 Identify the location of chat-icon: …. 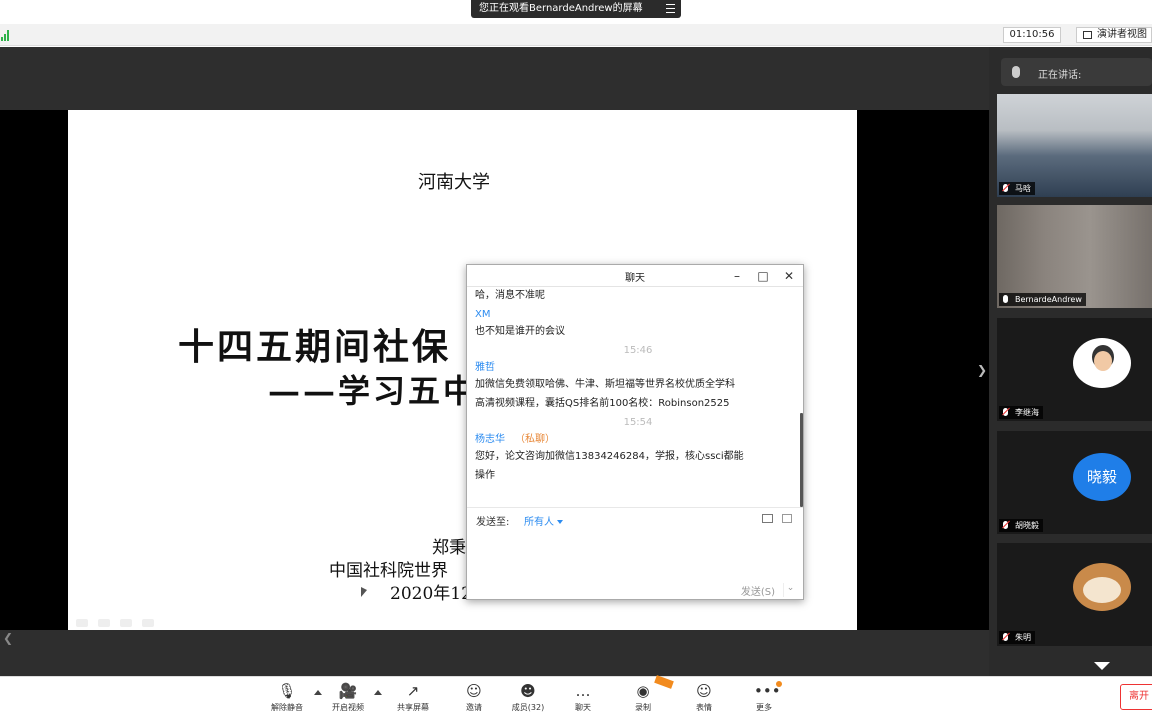
(583, 691).